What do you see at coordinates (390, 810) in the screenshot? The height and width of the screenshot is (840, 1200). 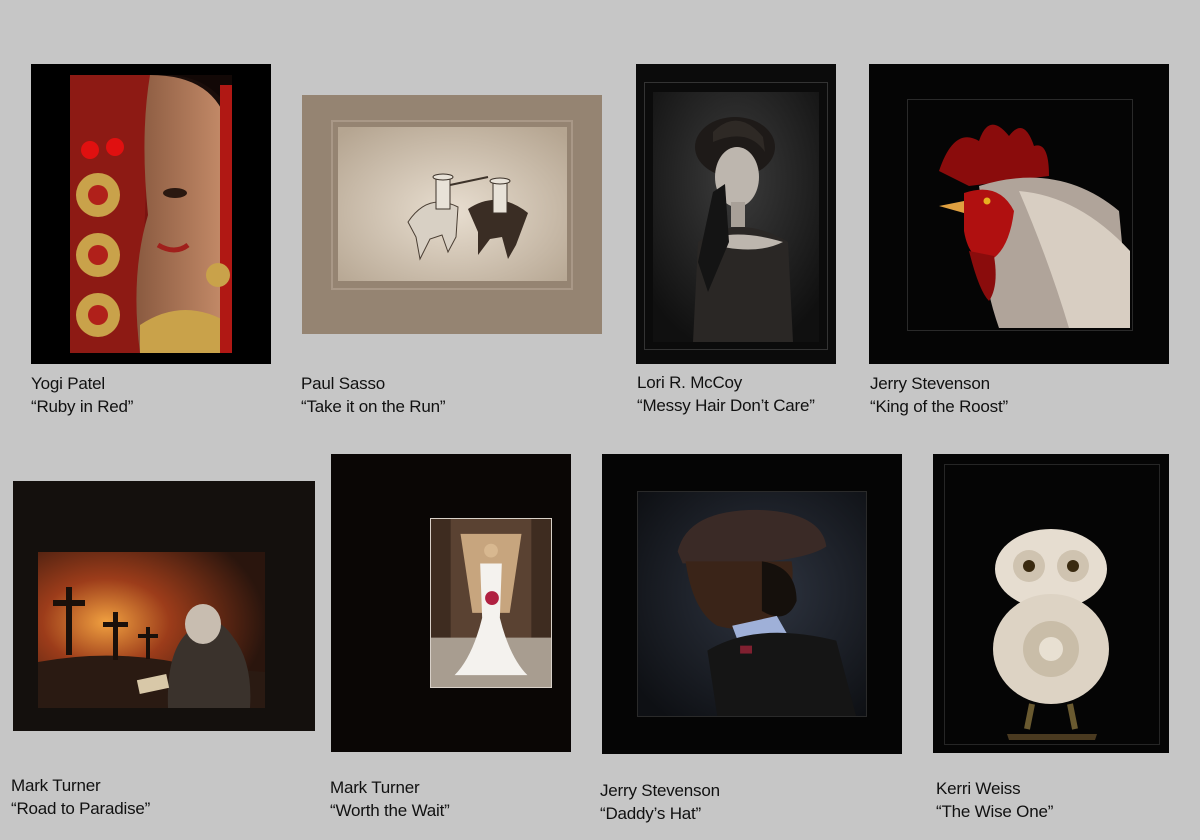 I see `artwork-title: “Worth the Wait”` at bounding box center [390, 810].